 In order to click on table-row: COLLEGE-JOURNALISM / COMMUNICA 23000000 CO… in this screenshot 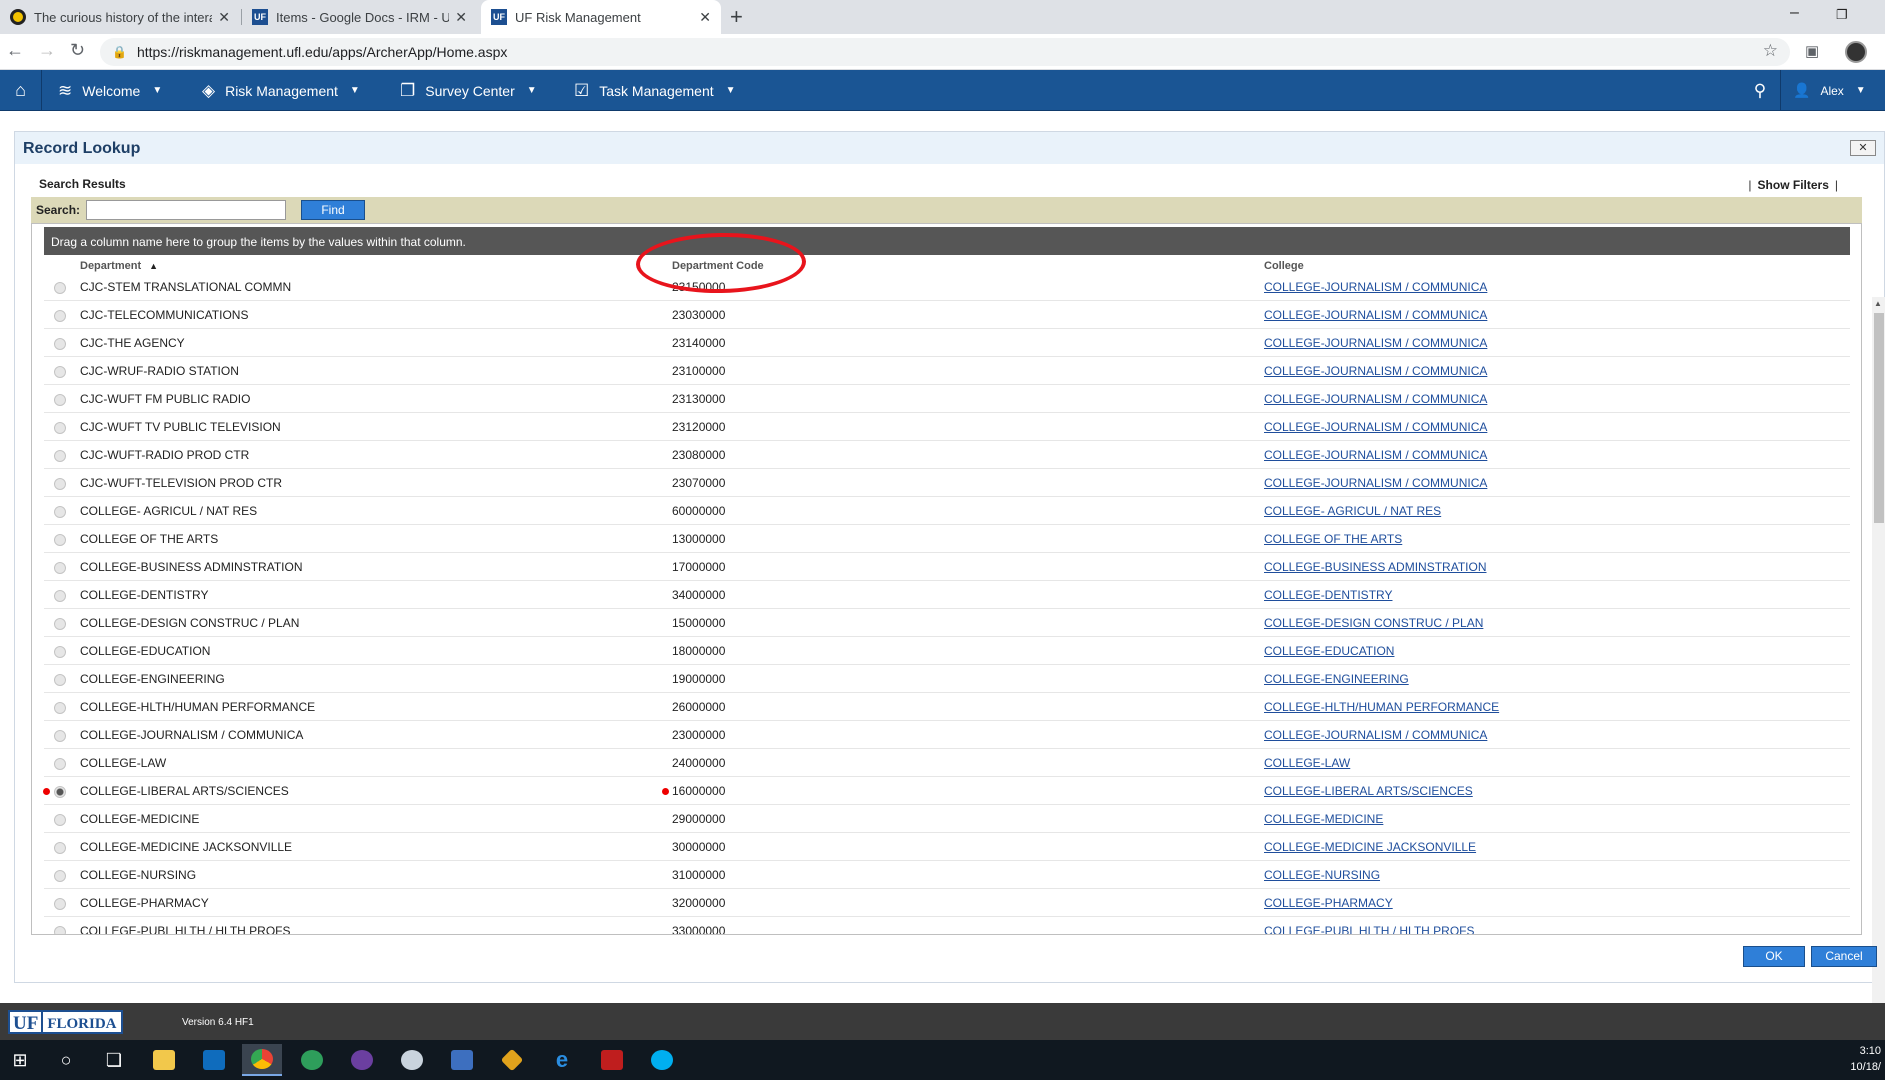, I will do `click(947, 735)`.